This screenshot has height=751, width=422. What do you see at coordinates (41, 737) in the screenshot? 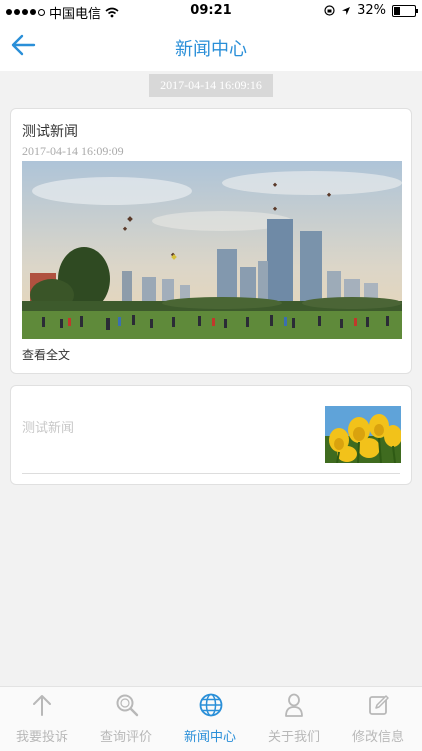
I see `tab-label: 我要投诉` at bounding box center [41, 737].